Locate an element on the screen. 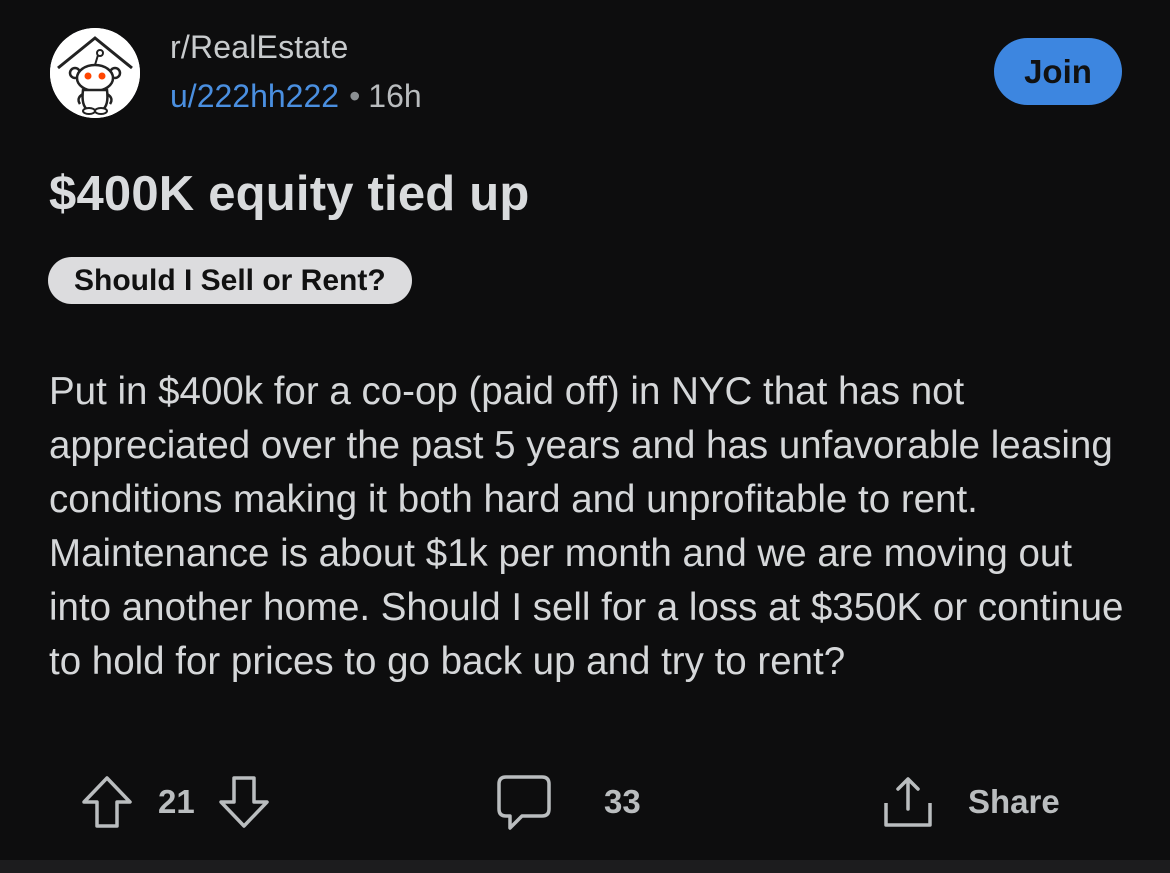 The width and height of the screenshot is (1170, 873). vote-count: 21 is located at coordinates (176, 801).